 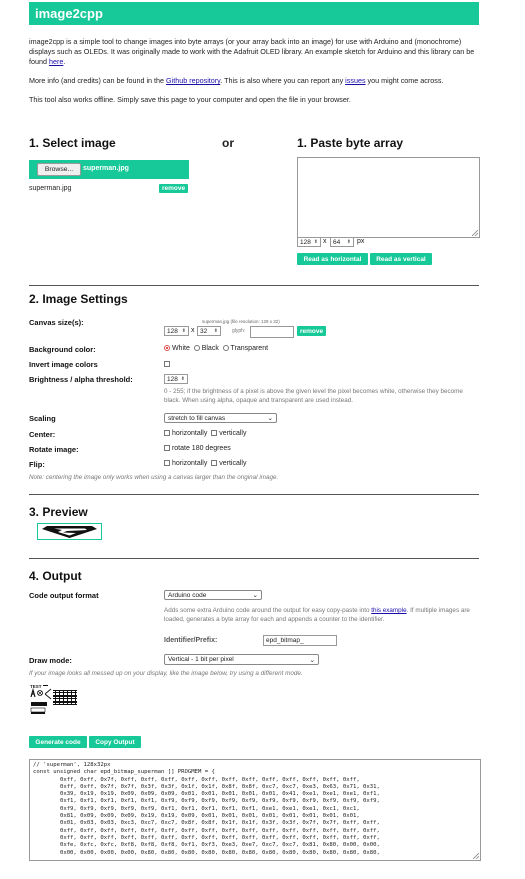 What do you see at coordinates (213, 595) in the screenshot?
I see `code-format-select: Arduino code ⌄` at bounding box center [213, 595].